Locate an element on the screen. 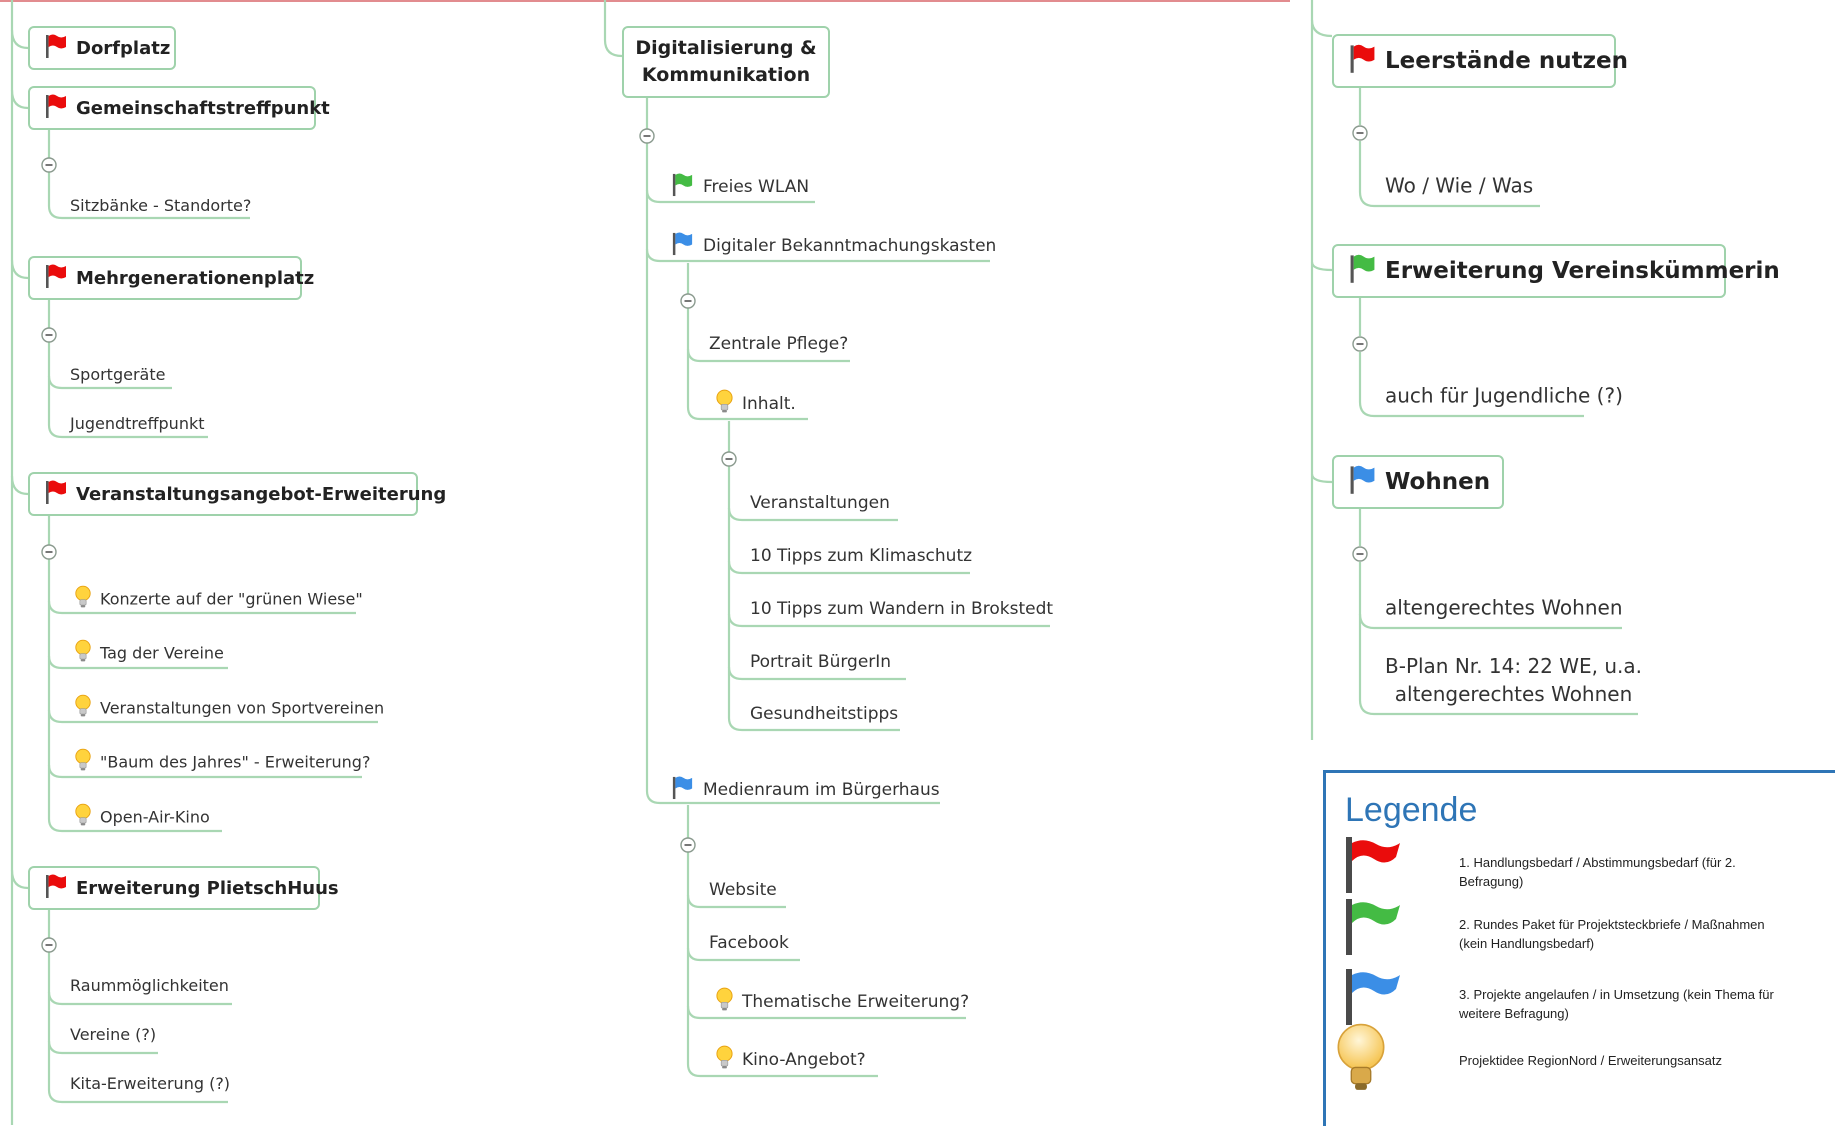 Image resolution: width=1835 pixels, height=1126 pixels. topic-mehrgenerationenplatz: Mehrgenerationenplatz is located at coordinates (171, 278).